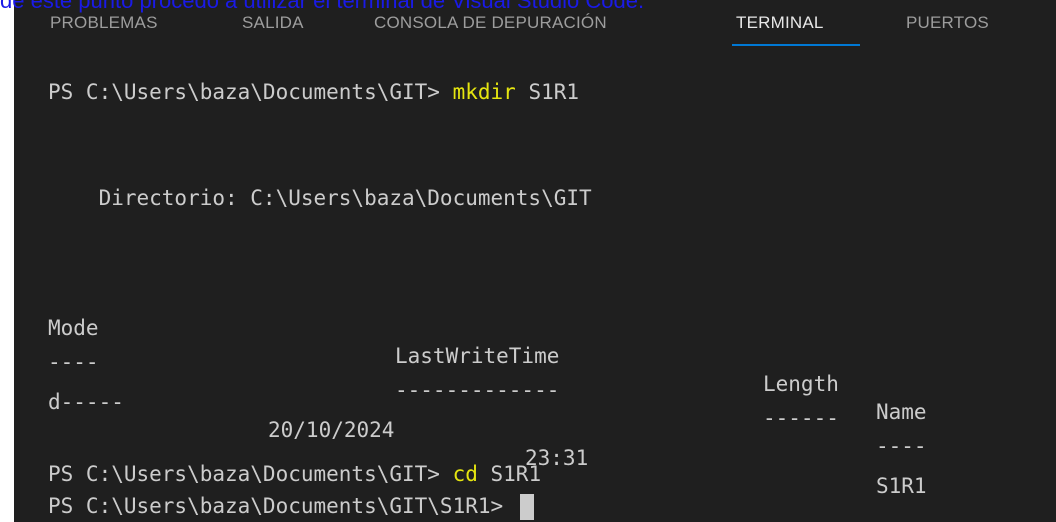  Describe the element at coordinates (273, 23) in the screenshot. I see `tab-output: SALIDA` at that location.